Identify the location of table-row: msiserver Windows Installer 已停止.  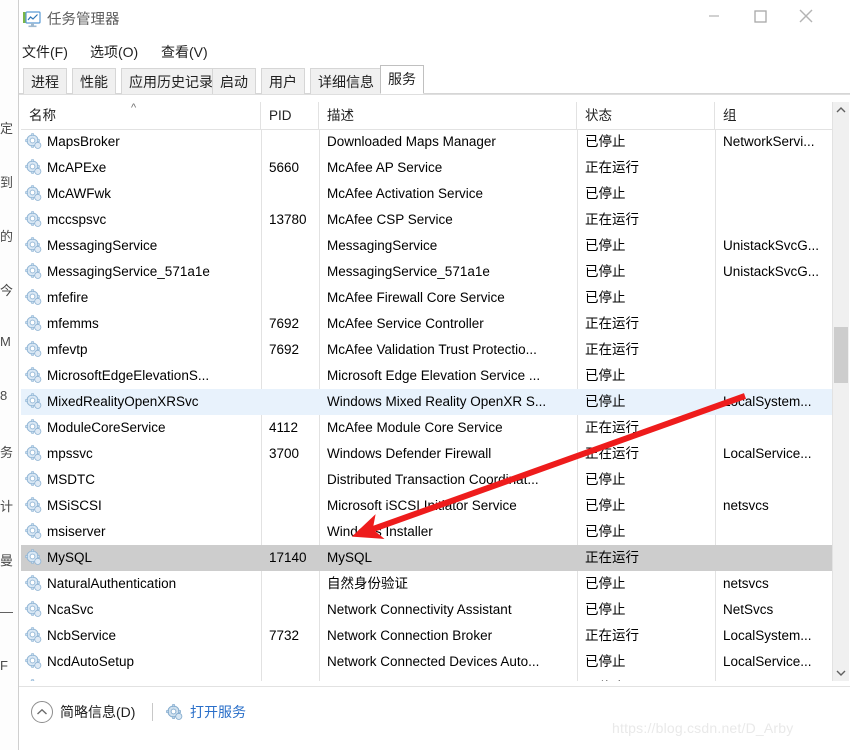
(426, 532).